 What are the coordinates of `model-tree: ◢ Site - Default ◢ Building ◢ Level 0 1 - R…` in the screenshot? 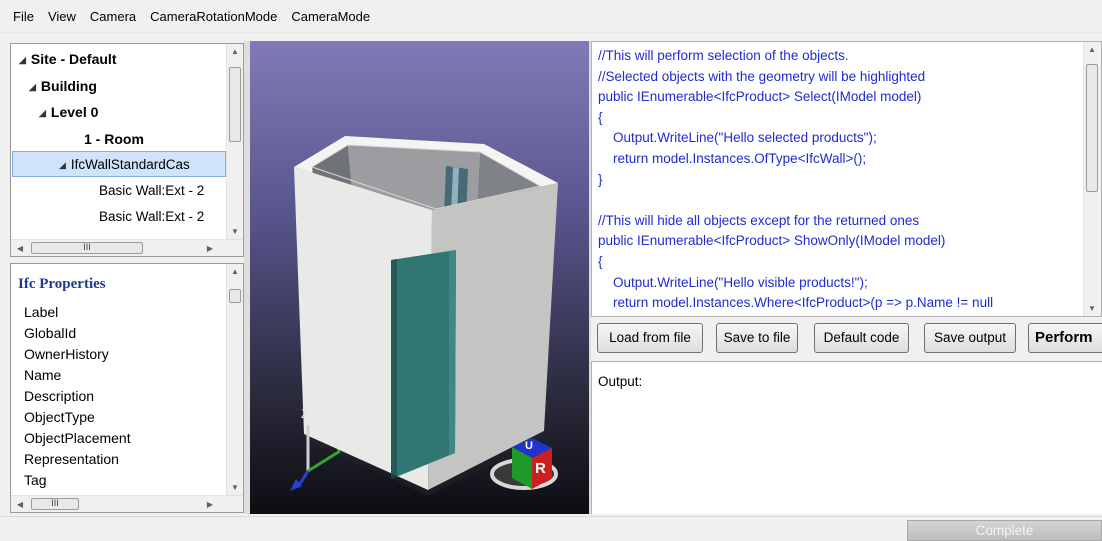 It's located at (127, 150).